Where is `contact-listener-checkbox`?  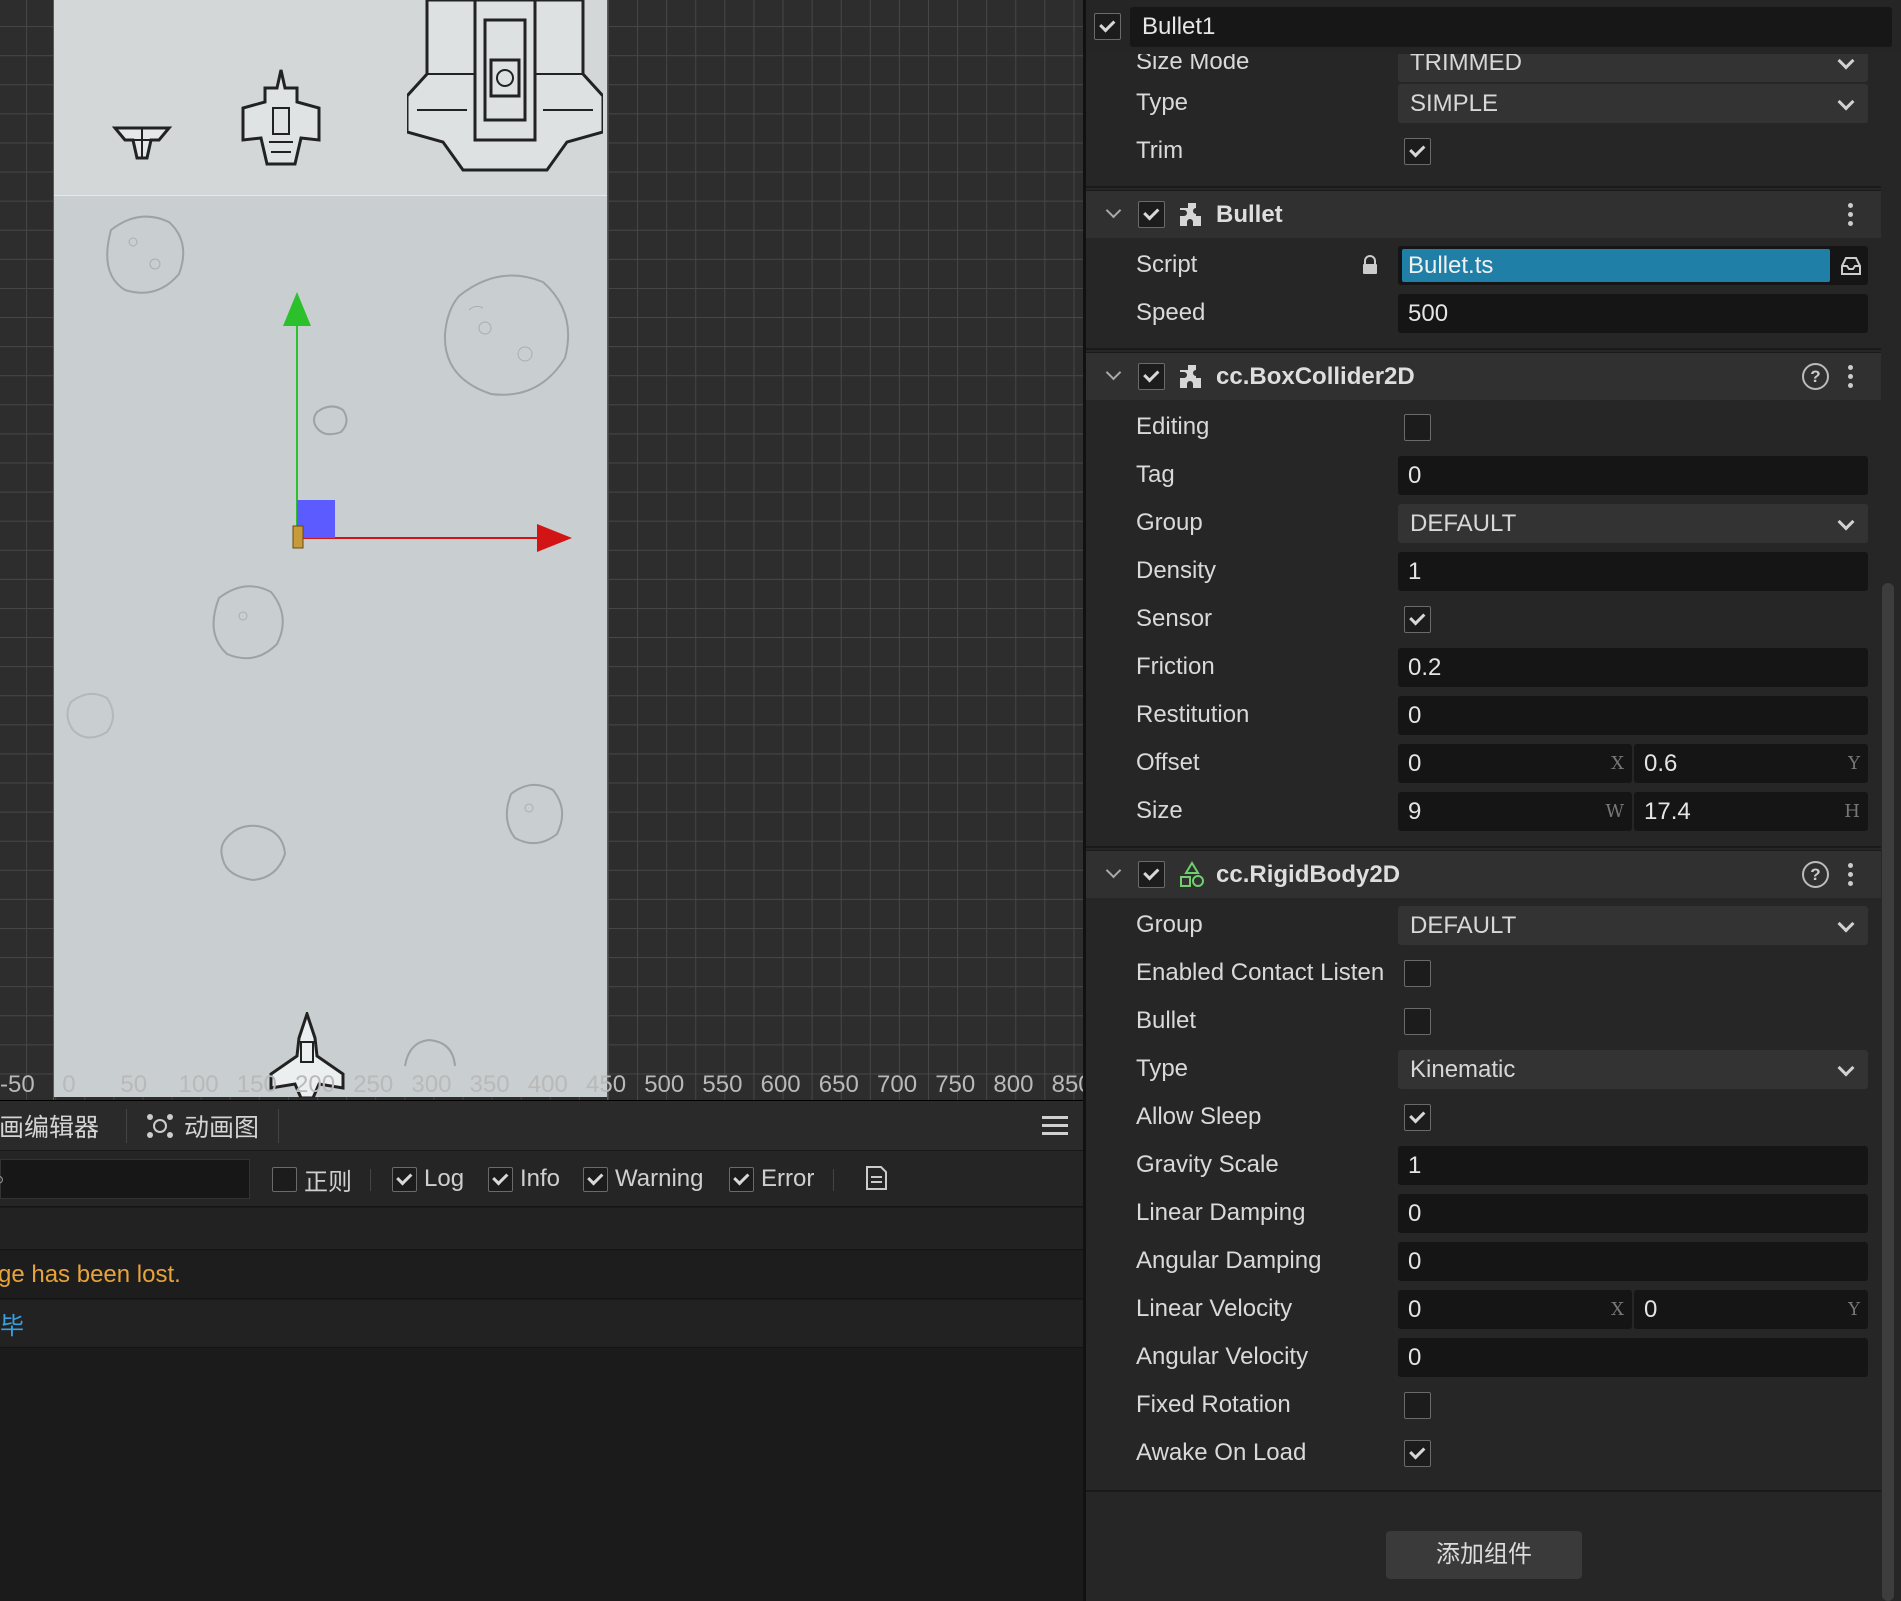
contact-listener-checkbox is located at coordinates (1417, 973).